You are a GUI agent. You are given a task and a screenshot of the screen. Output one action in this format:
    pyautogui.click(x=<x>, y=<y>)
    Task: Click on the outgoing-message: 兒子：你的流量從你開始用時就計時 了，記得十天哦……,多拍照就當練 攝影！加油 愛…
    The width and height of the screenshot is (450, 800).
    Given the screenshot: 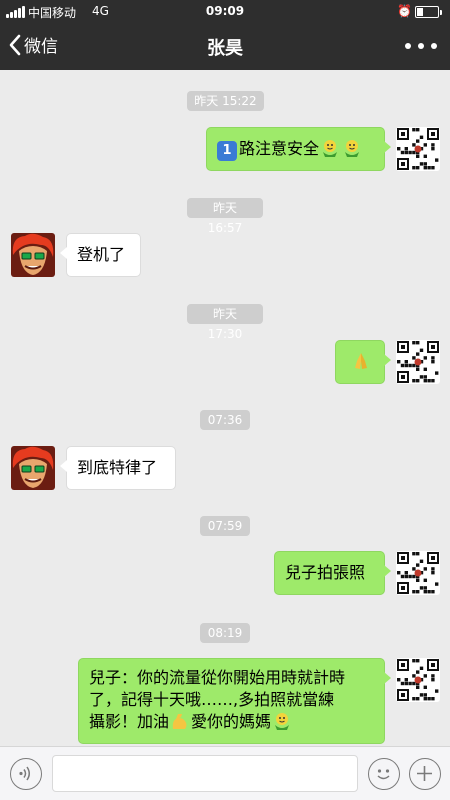 What is the action you would take?
    pyautogui.click(x=234, y=701)
    